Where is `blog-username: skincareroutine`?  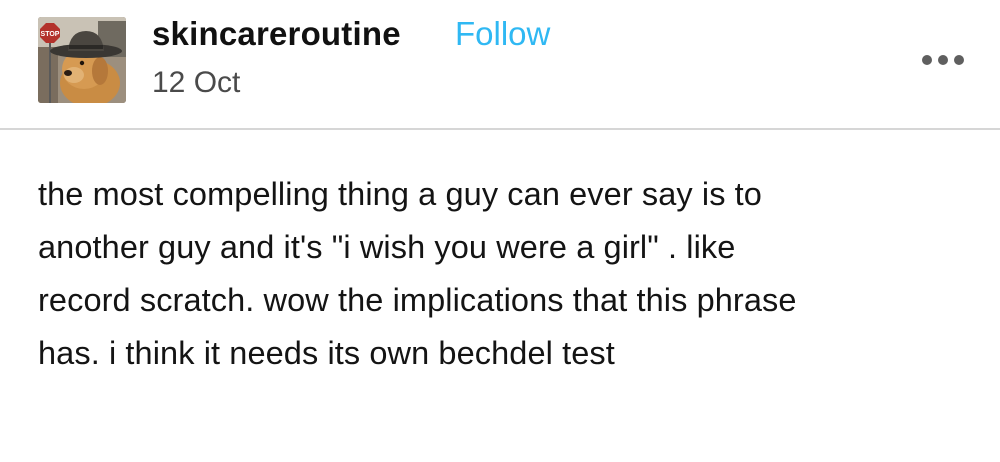 blog-username: skincareroutine is located at coordinates (276, 34).